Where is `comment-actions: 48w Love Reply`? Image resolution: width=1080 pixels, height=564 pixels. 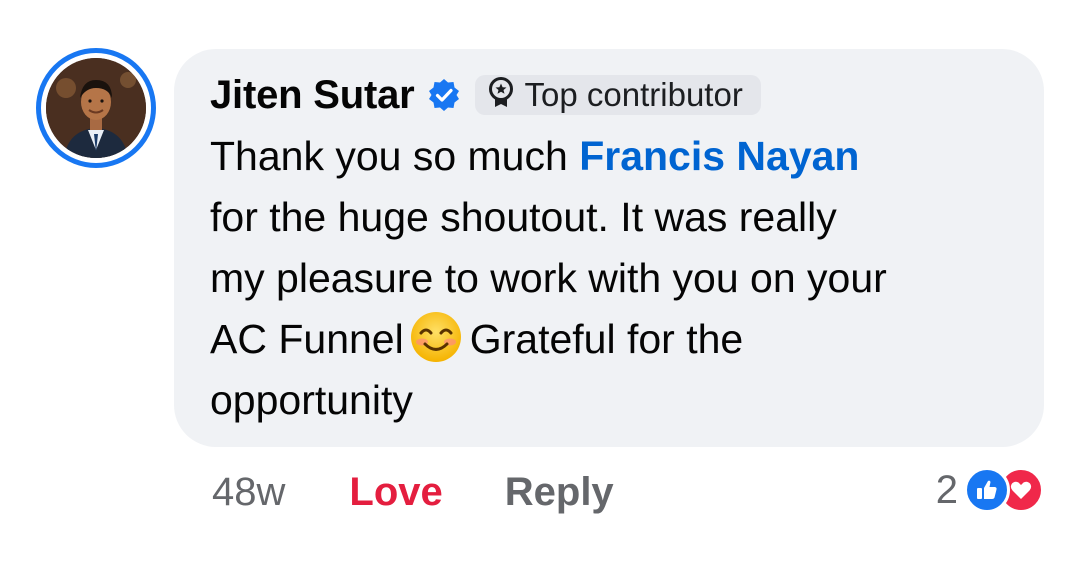 comment-actions: 48w Love Reply is located at coordinates (413, 492).